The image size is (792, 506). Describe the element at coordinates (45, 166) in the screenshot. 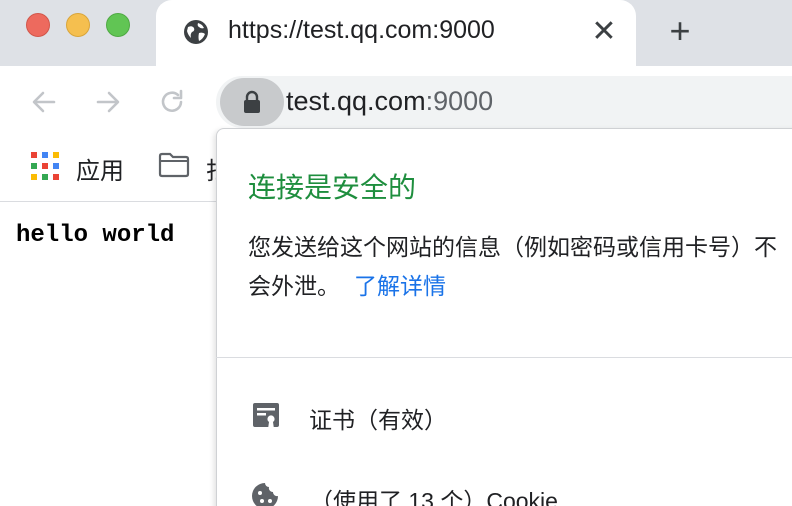

I see `apps-grid-icon` at that location.